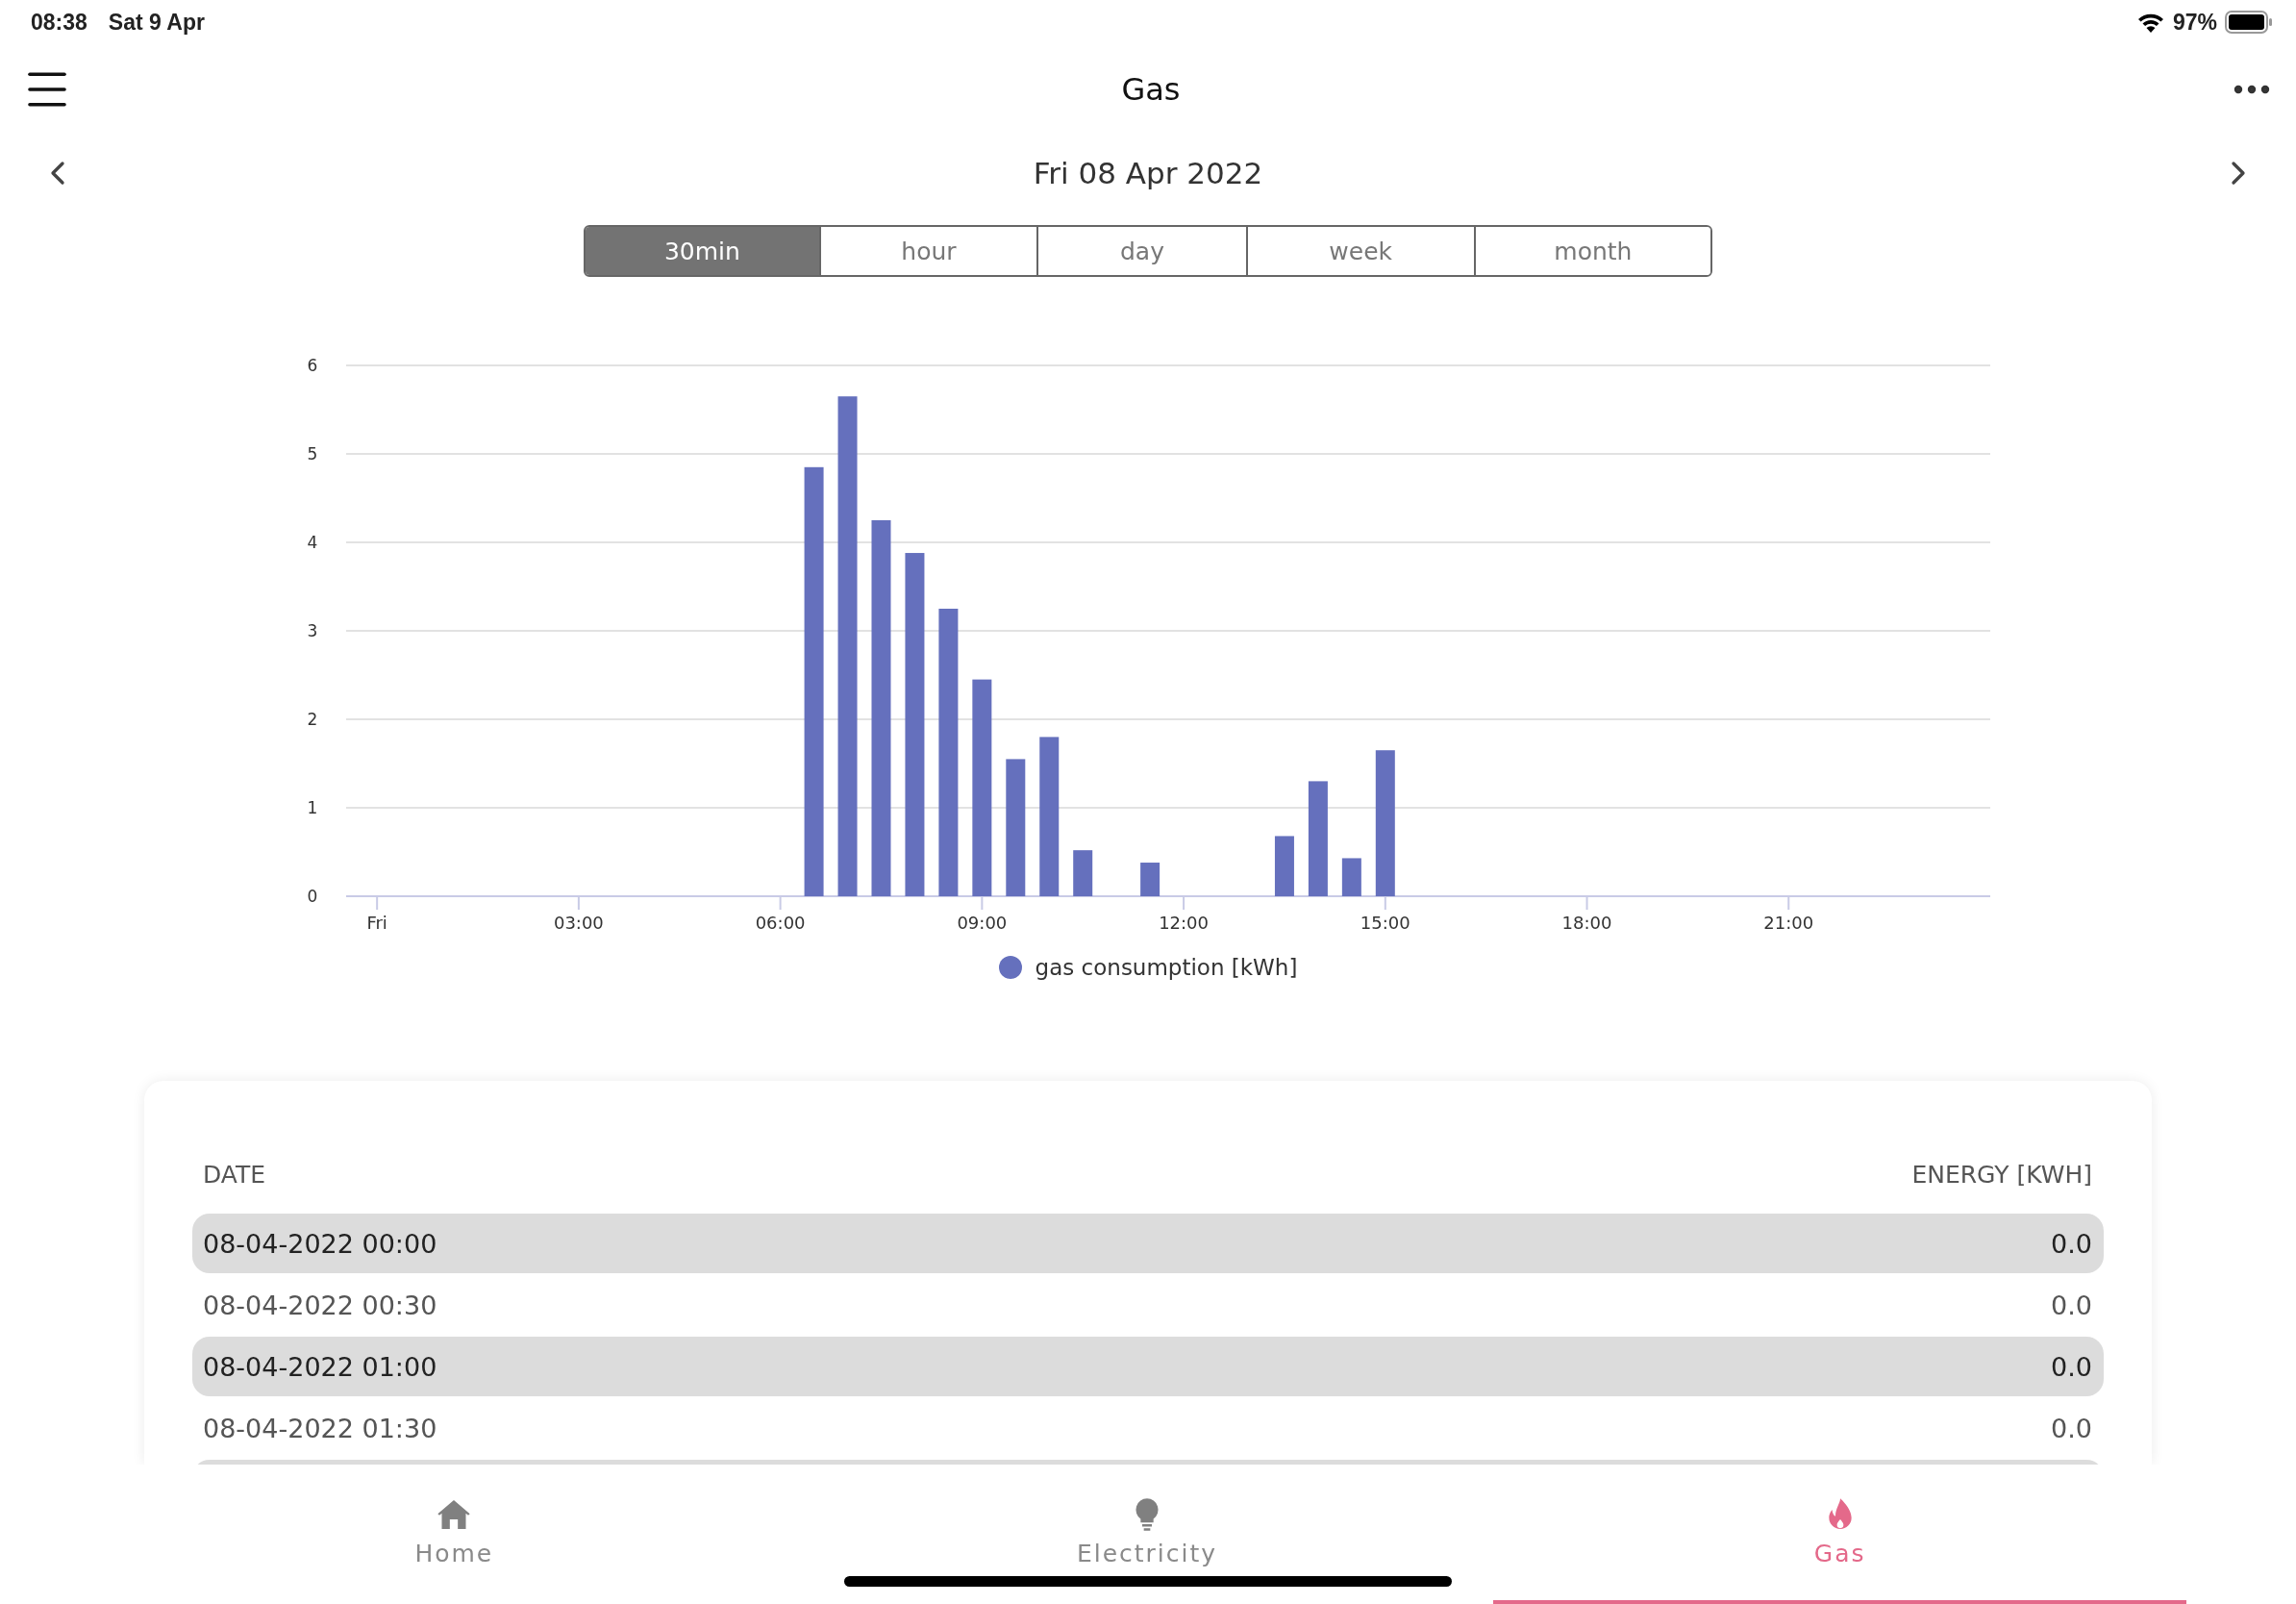 This screenshot has height=1604, width=2296. I want to click on period-tab: month, so click(1591, 251).